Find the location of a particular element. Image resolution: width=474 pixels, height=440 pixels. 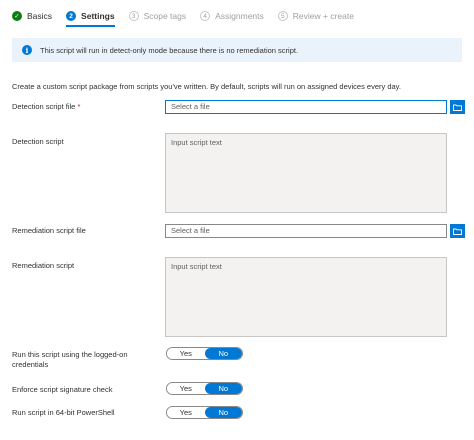

signature-check-toggle: Yes No is located at coordinates (204, 388).